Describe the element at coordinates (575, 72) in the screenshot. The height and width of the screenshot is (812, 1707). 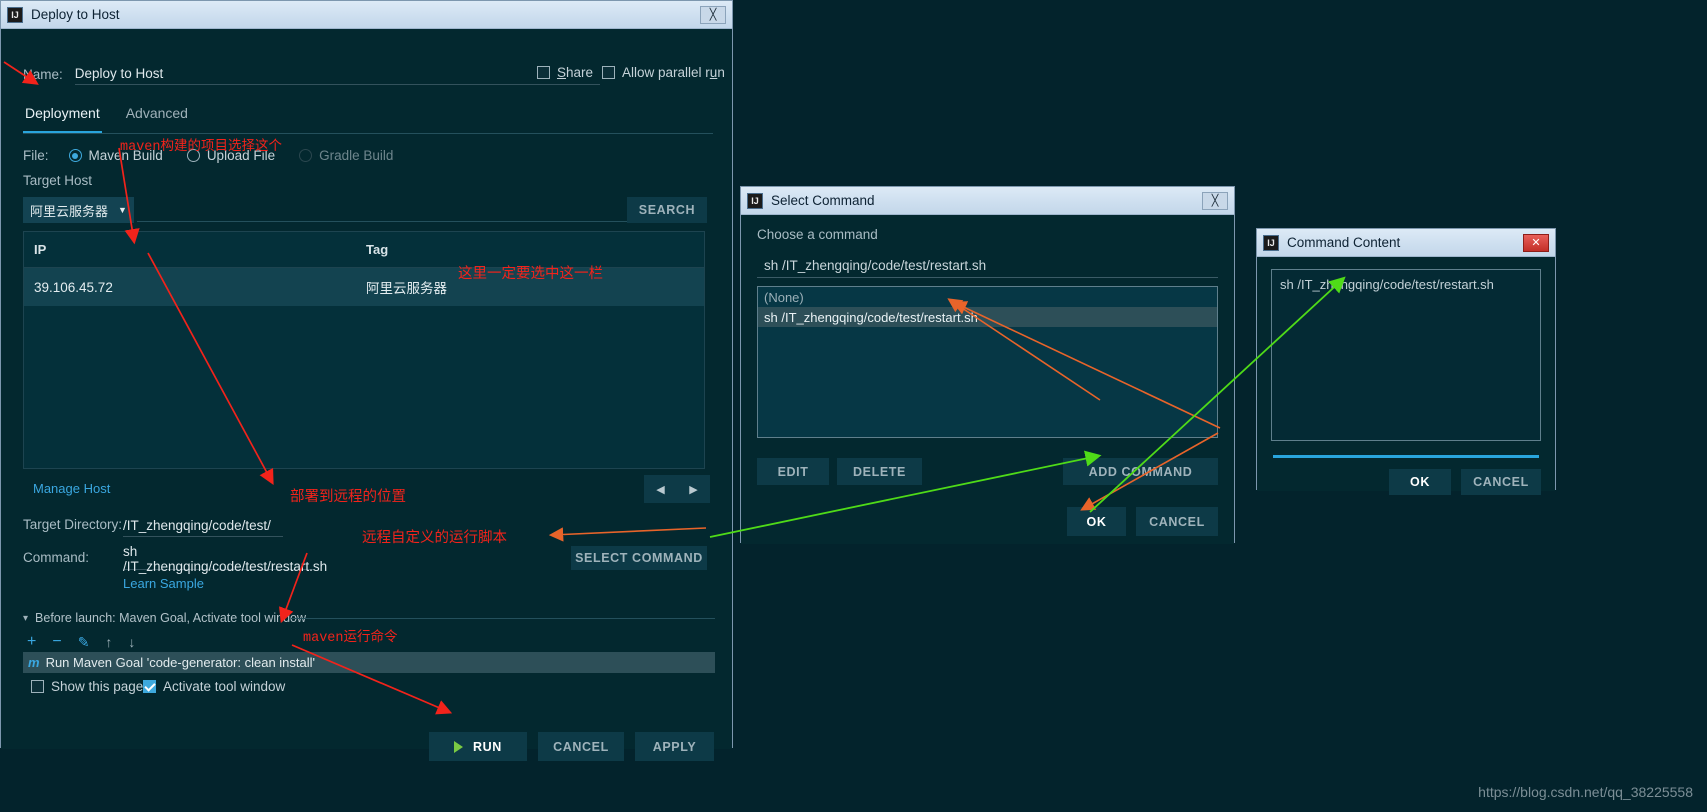
I see `share-label: Share` at that location.